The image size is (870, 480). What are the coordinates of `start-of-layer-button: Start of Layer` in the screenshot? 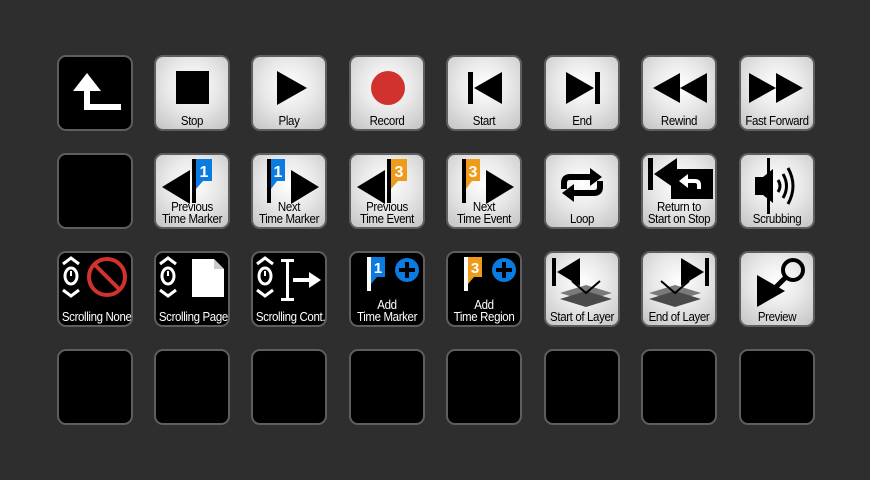 It's located at (582, 289).